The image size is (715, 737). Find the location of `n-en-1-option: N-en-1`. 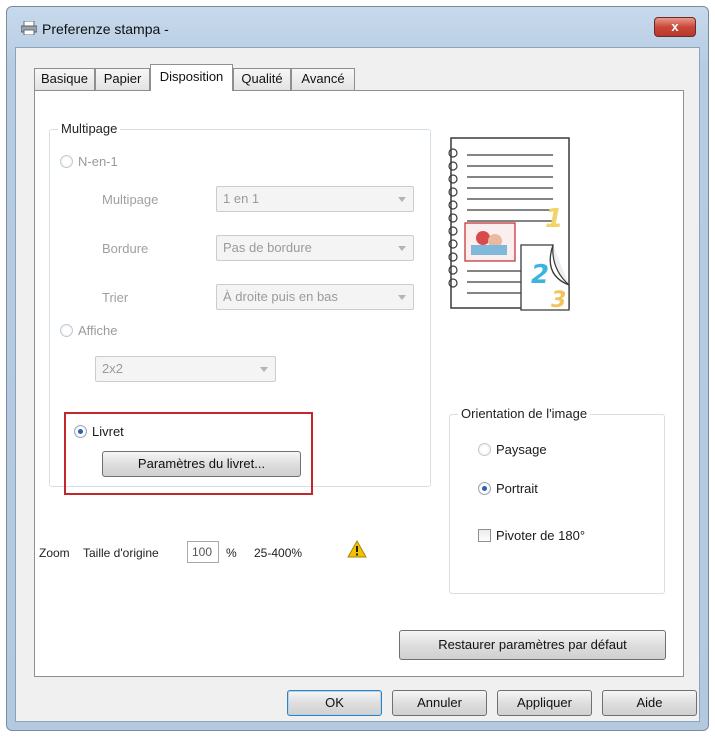

n-en-1-option: N-en-1 is located at coordinates (89, 161).